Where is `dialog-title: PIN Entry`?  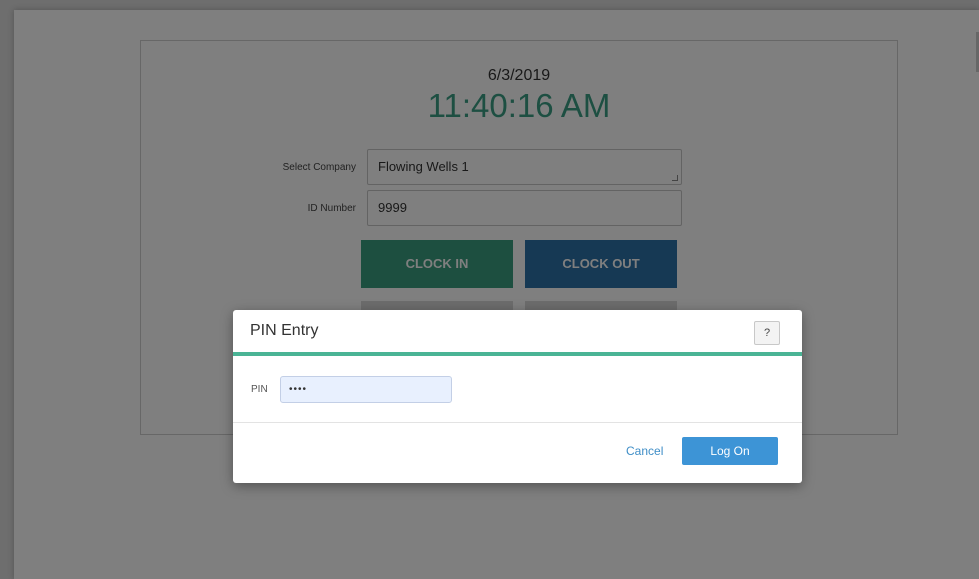
dialog-title: PIN Entry is located at coordinates (284, 330).